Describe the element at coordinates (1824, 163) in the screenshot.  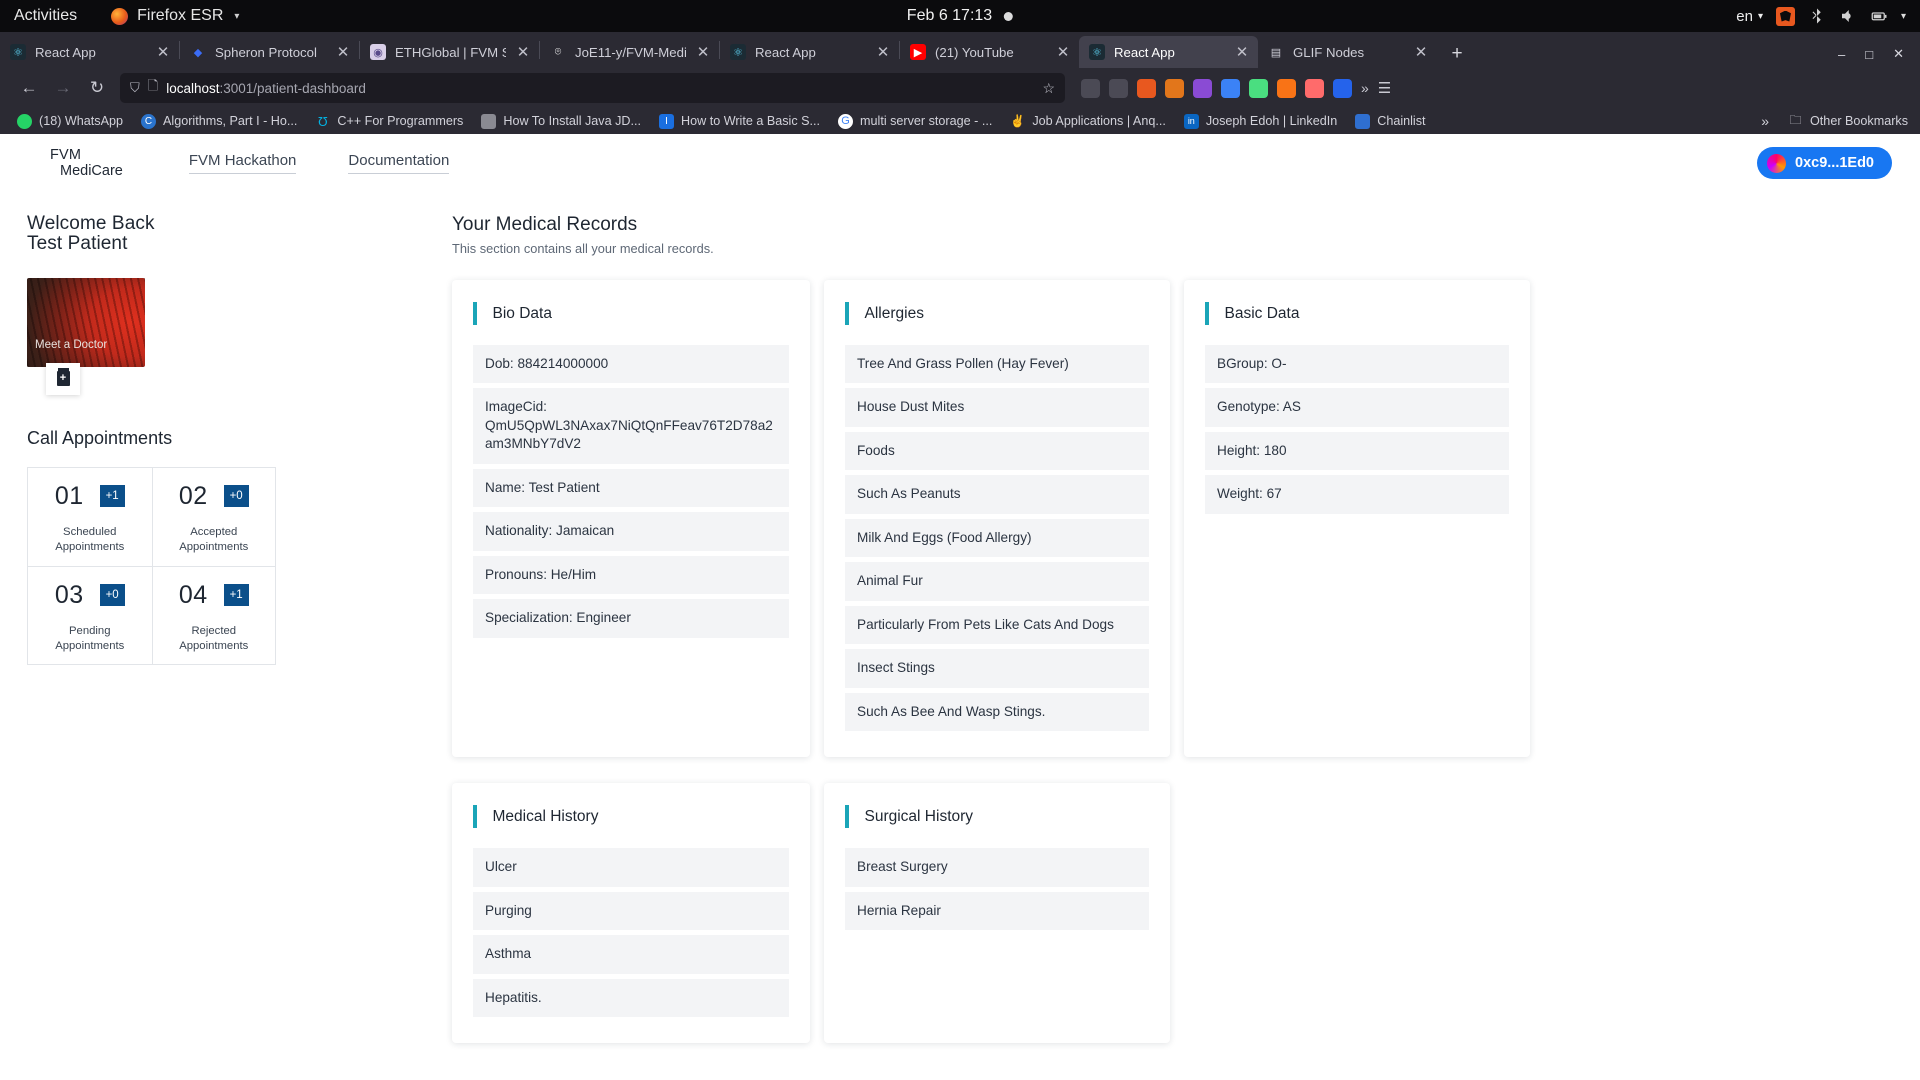
I see `wallet-address-button: 0xc9...1Ed0` at that location.